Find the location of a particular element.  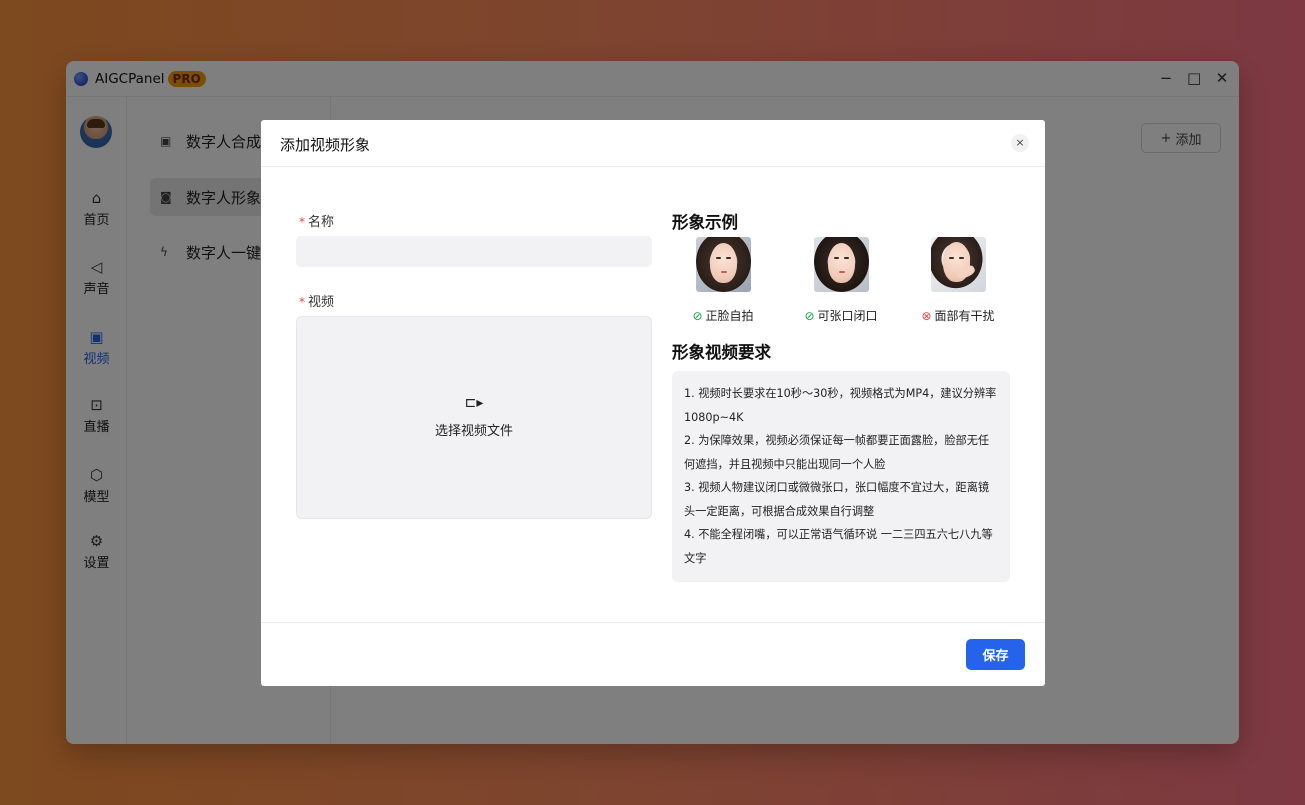

example-caption: ⊘ 正脸自拍 is located at coordinates (723, 316).